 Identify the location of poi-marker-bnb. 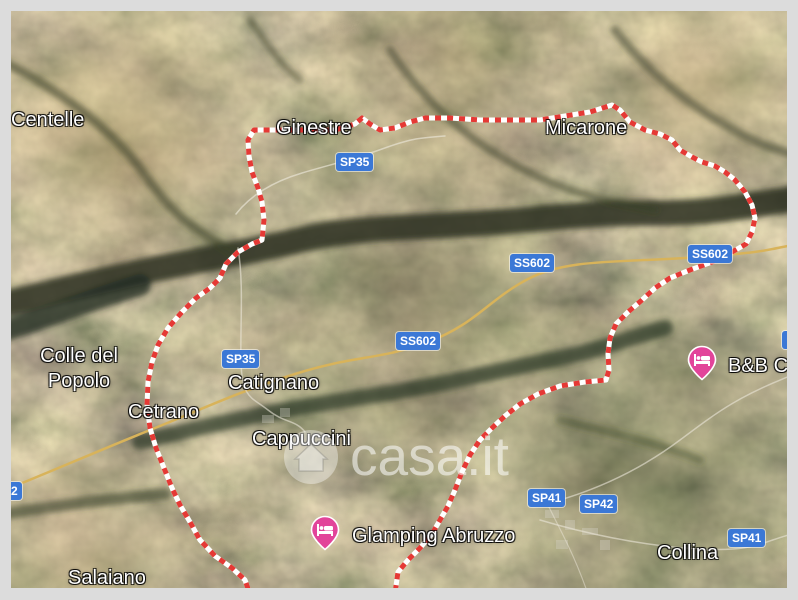
(702, 363).